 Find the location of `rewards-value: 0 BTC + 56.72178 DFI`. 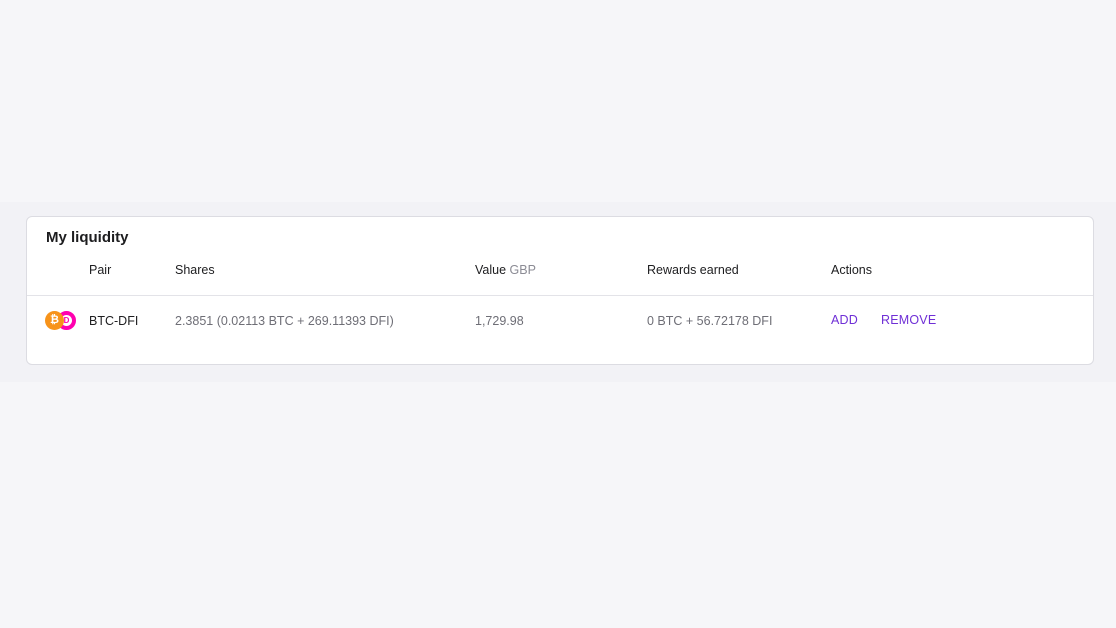

rewards-value: 0 BTC + 56.72178 DFI is located at coordinates (710, 321).